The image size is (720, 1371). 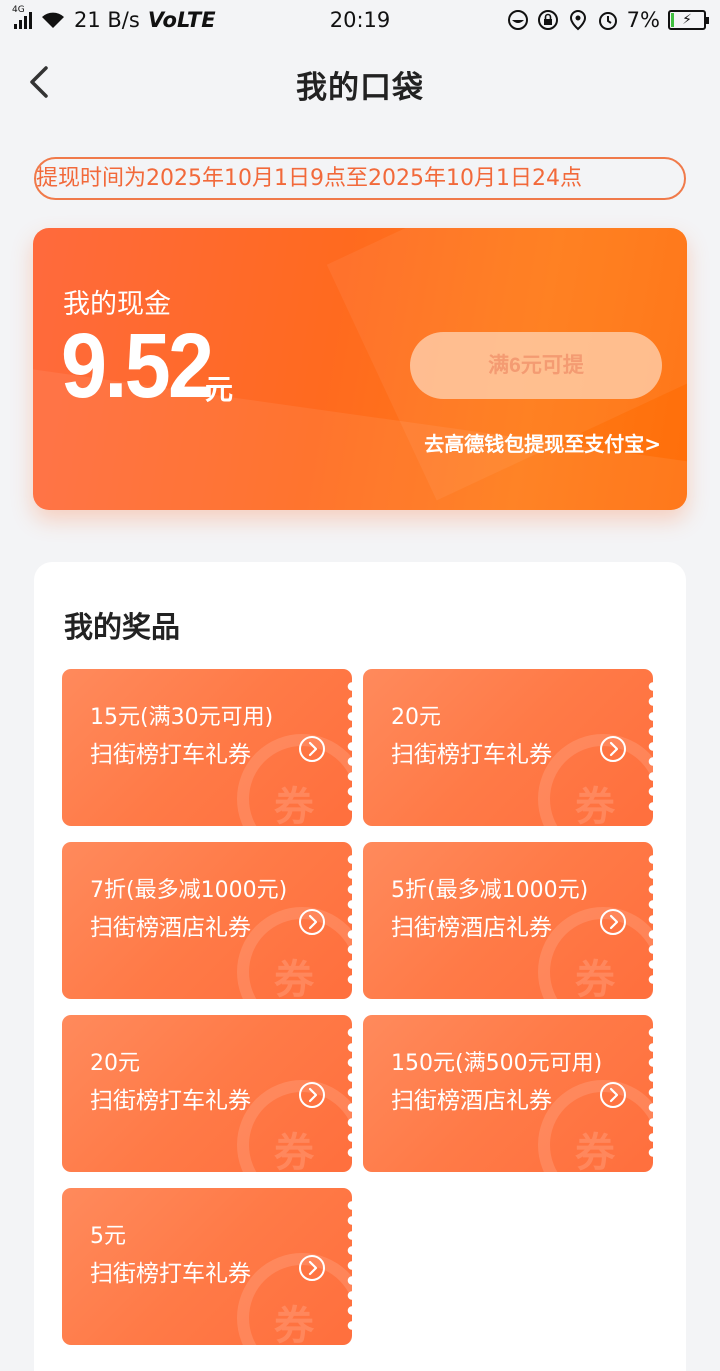 I want to click on withdraw-button: 满6元可提, so click(x=536, y=365).